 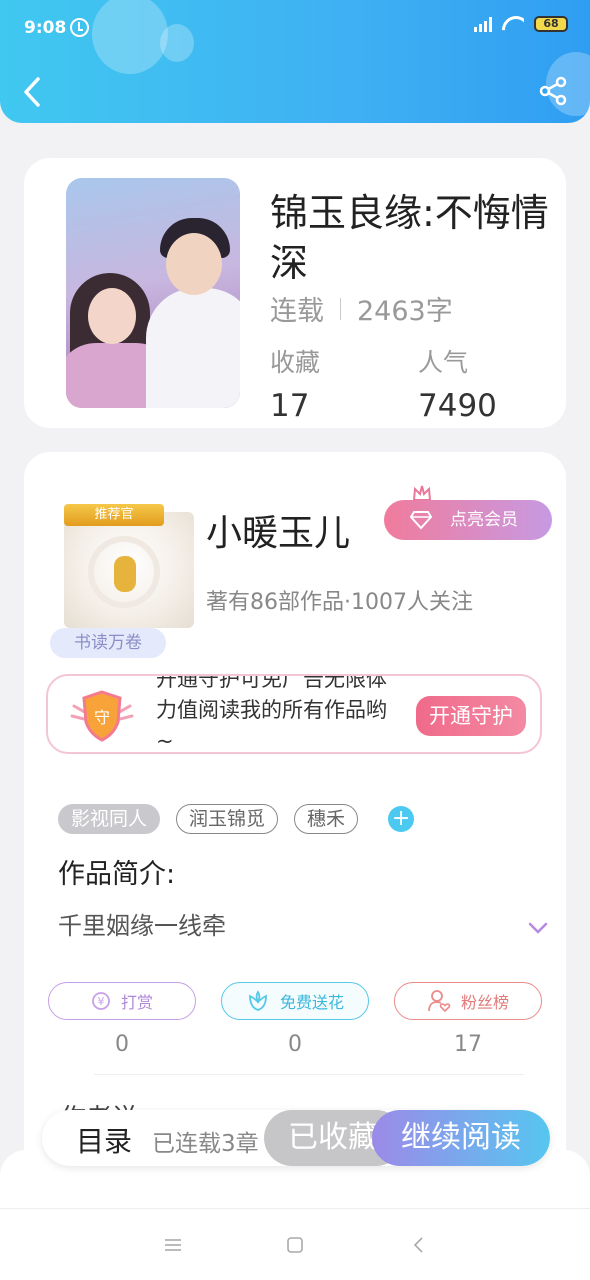 What do you see at coordinates (553, 91) in the screenshot?
I see `share-icon` at bounding box center [553, 91].